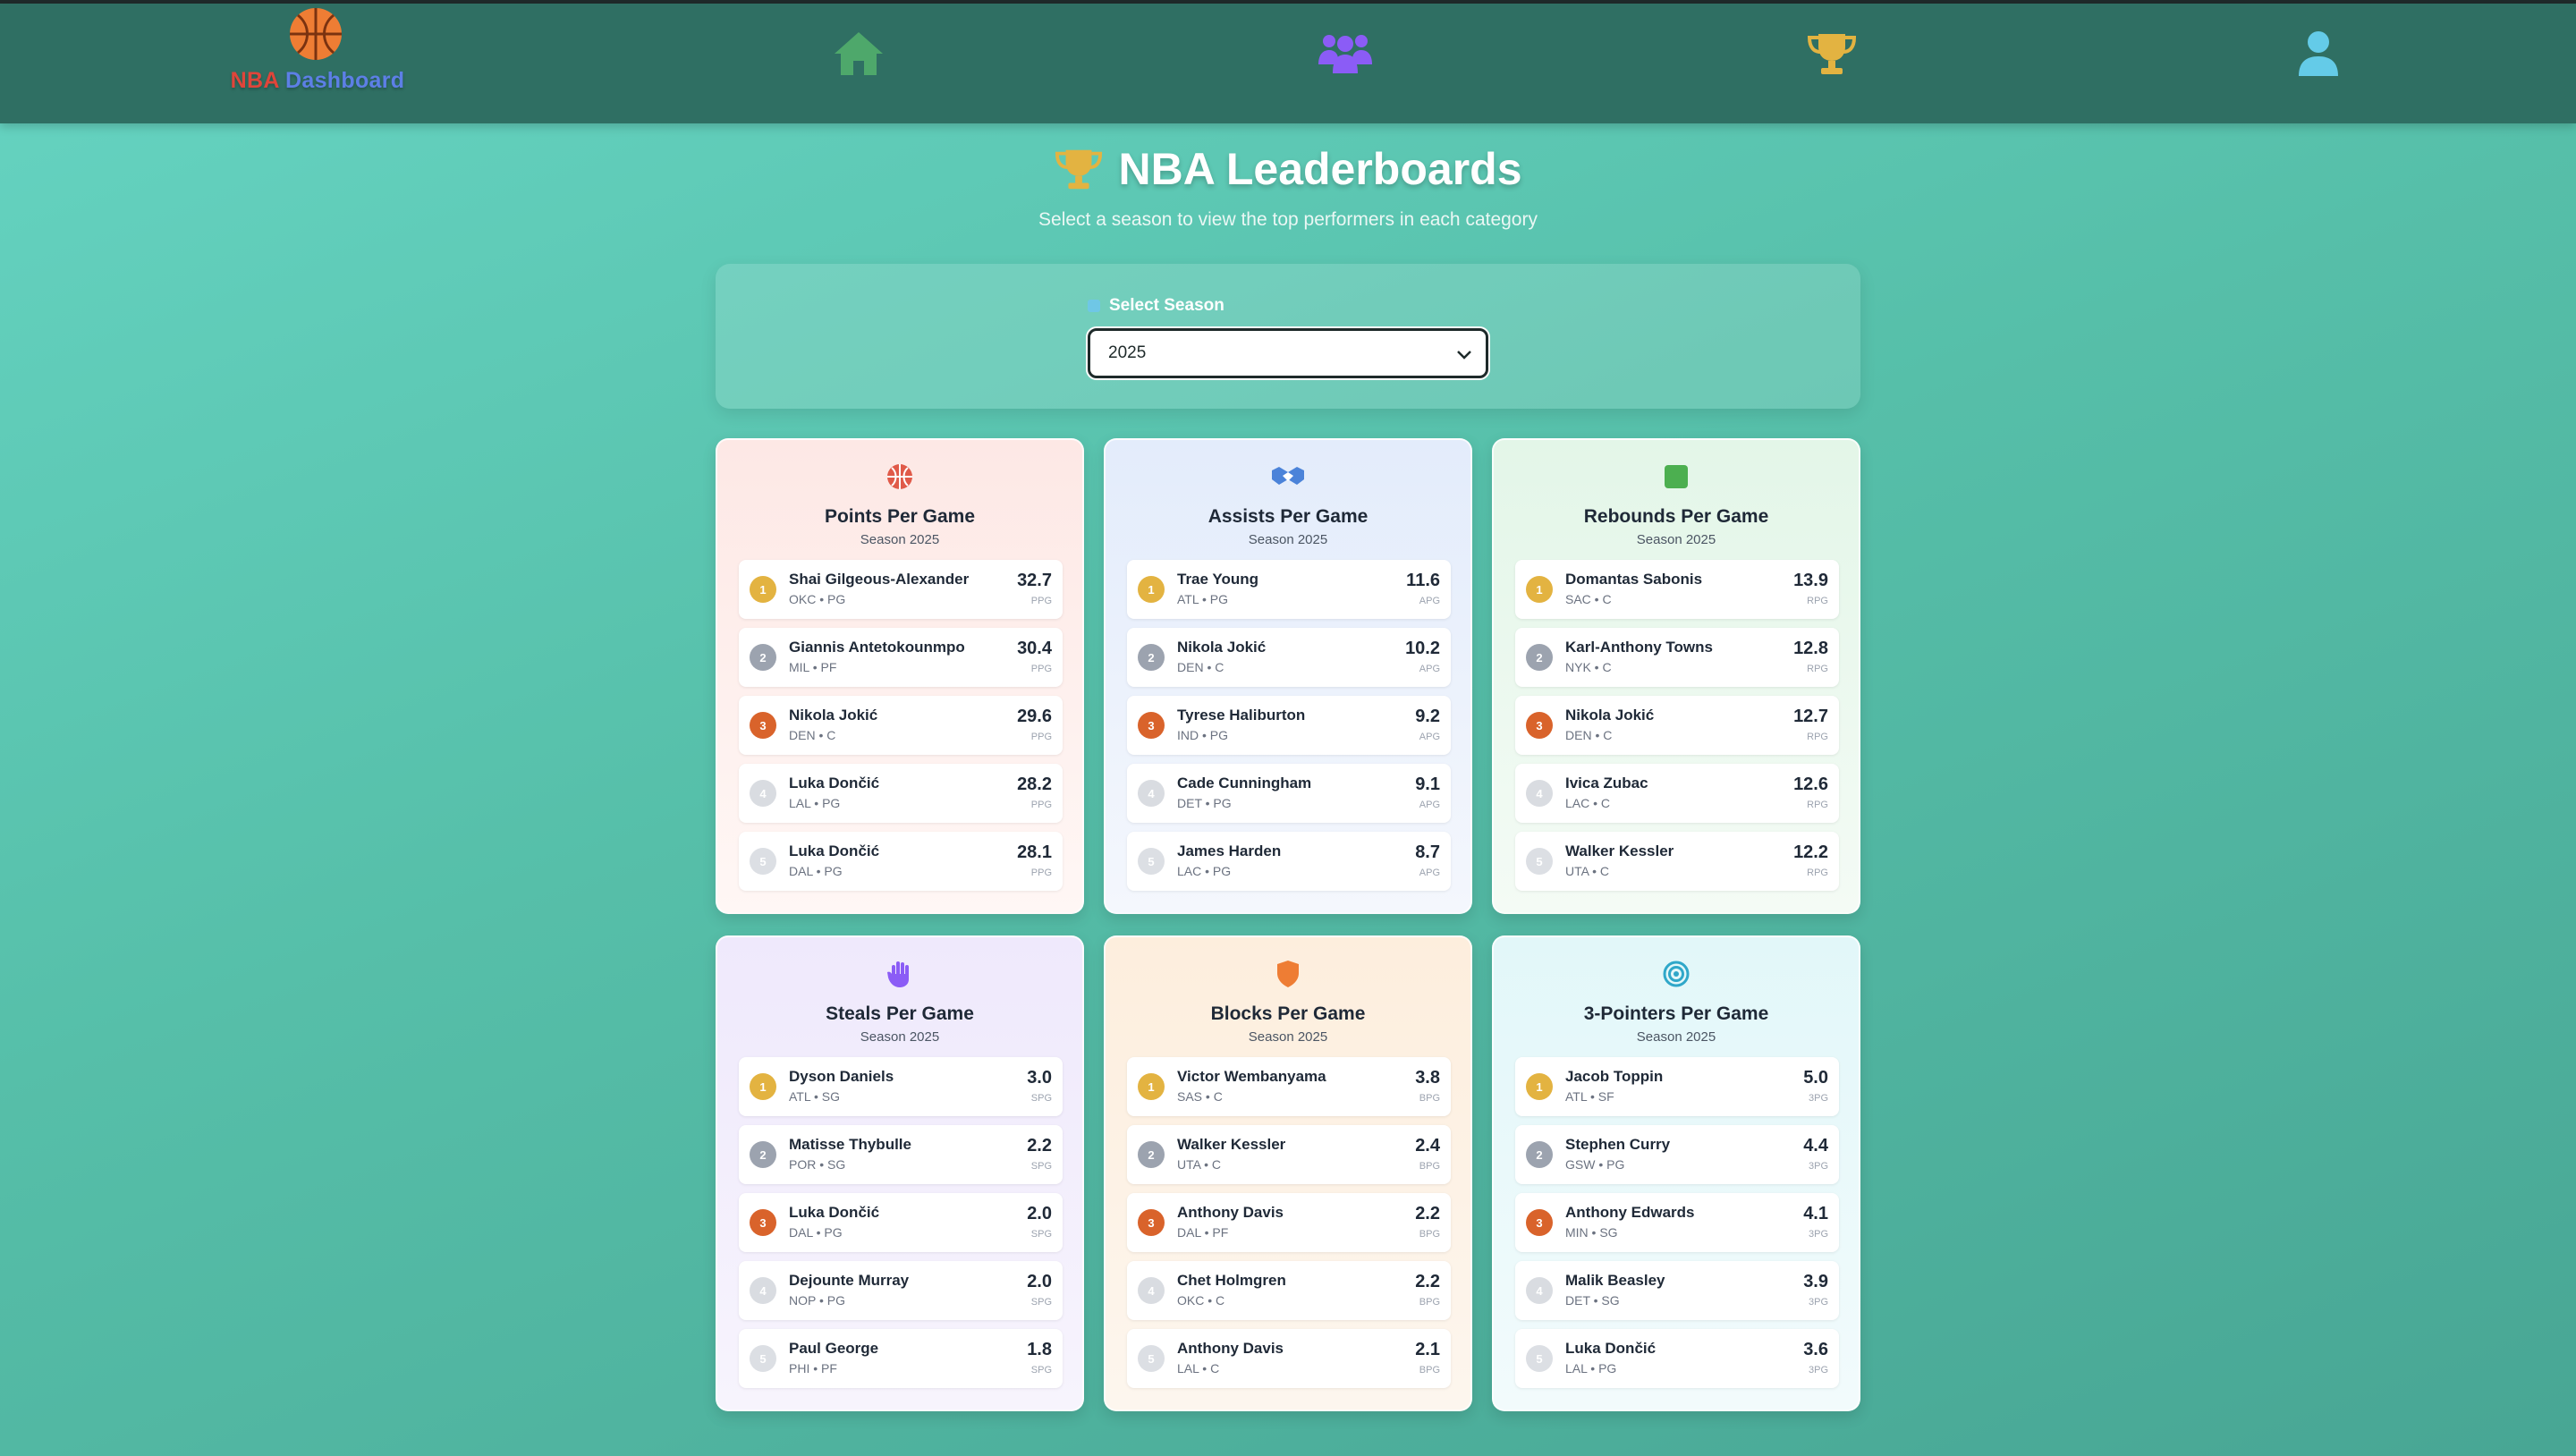 The height and width of the screenshot is (1456, 2576). Describe the element at coordinates (1595, 1164) in the screenshot. I see `player-team-position: GSW • PG` at that location.